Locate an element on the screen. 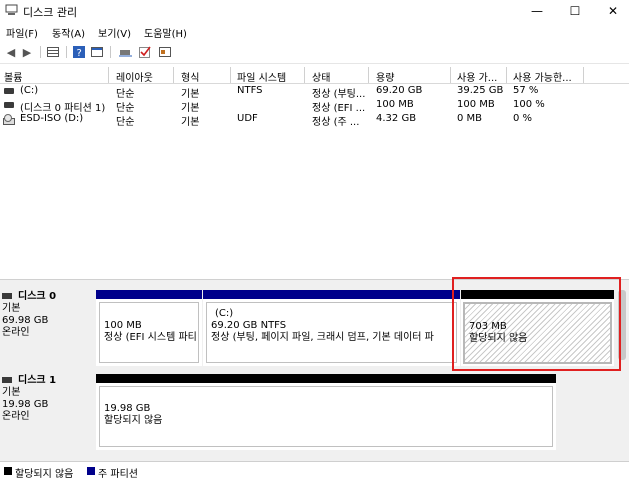  disk-type: 기본 is located at coordinates (11, 392).